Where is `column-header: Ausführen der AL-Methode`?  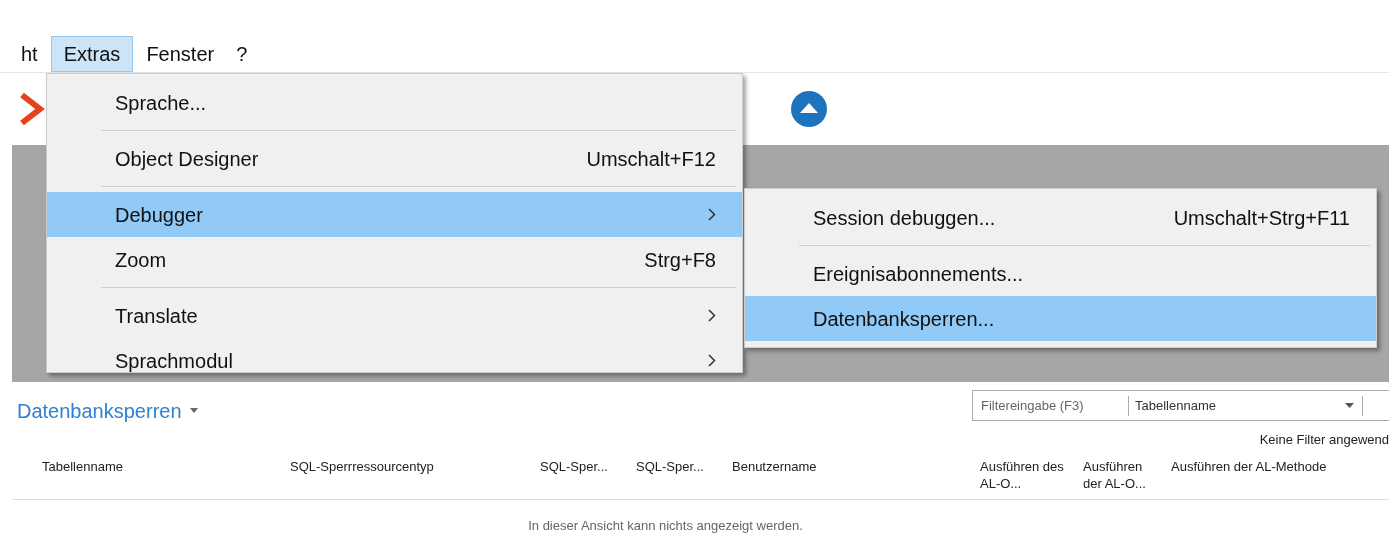 column-header: Ausführen der AL-Methode is located at coordinates (1266, 466).